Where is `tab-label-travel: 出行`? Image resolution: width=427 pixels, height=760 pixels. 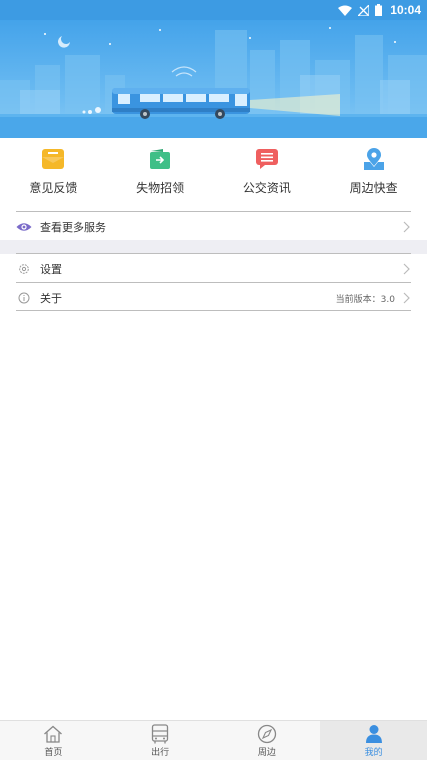 tab-label-travel: 出行 is located at coordinates (160, 752).